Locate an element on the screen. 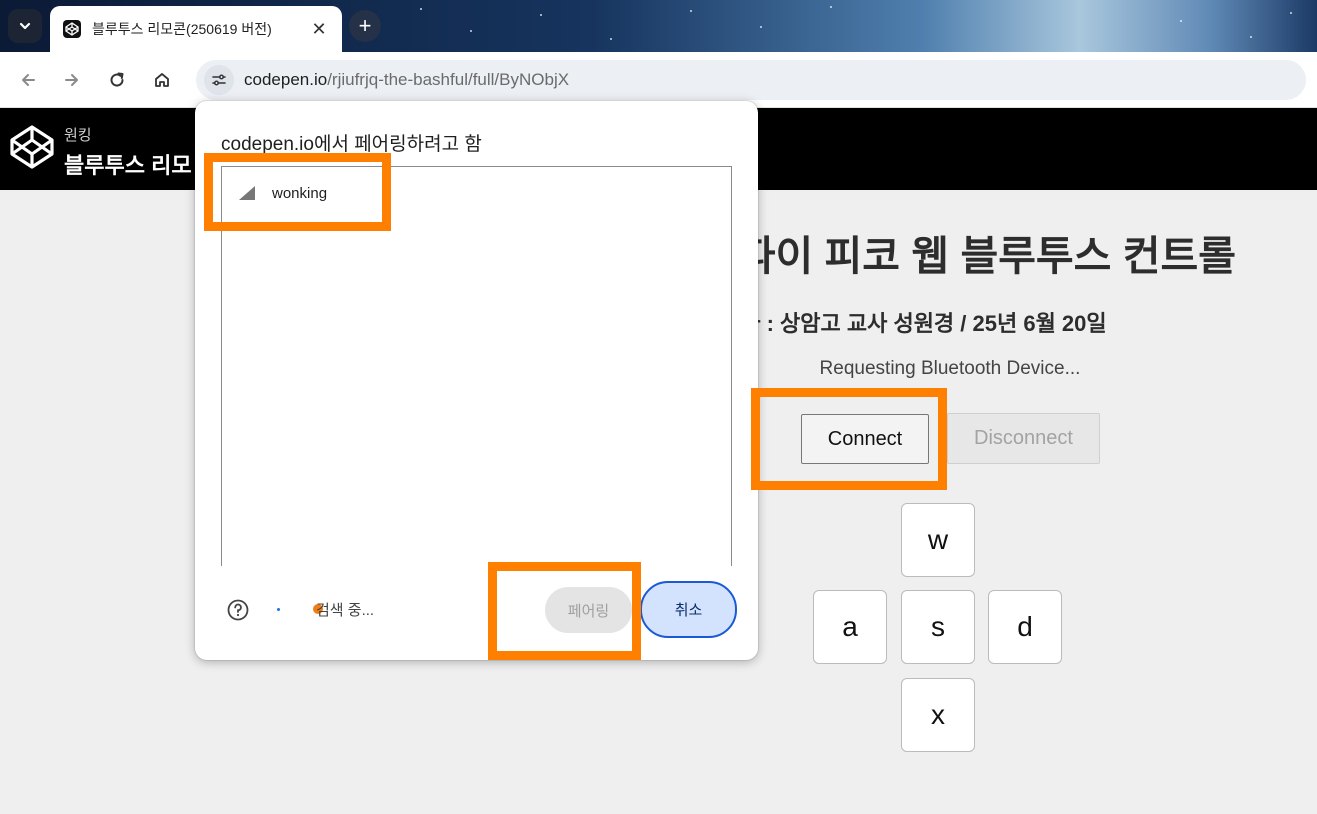  codepen-username: 원킹 is located at coordinates (78, 134).